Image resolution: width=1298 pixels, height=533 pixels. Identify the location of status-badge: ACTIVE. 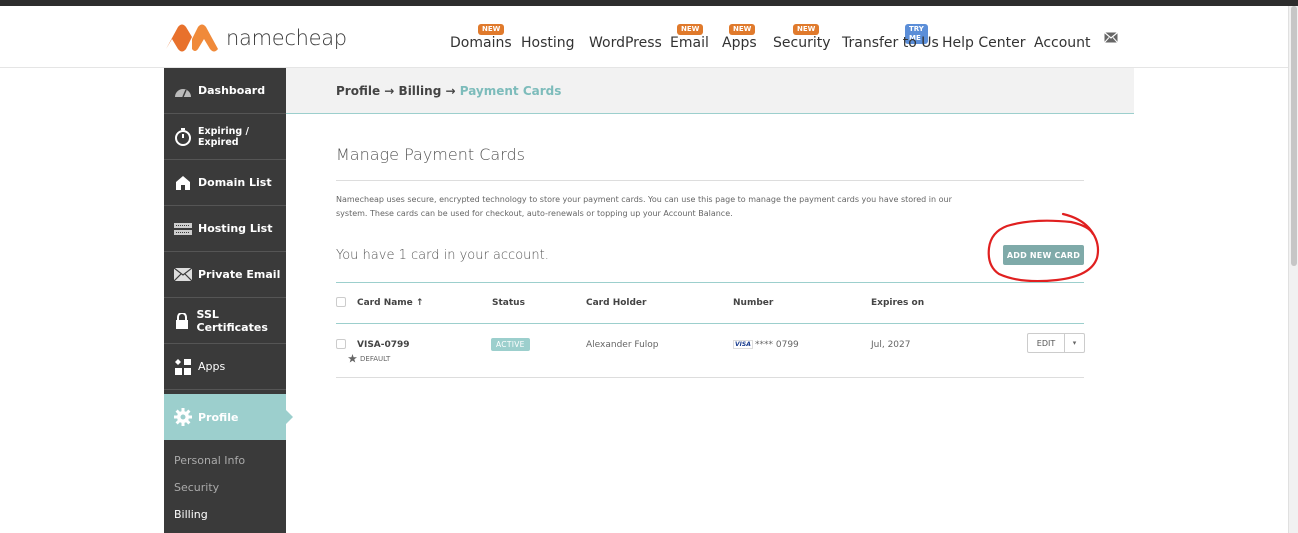
(510, 344).